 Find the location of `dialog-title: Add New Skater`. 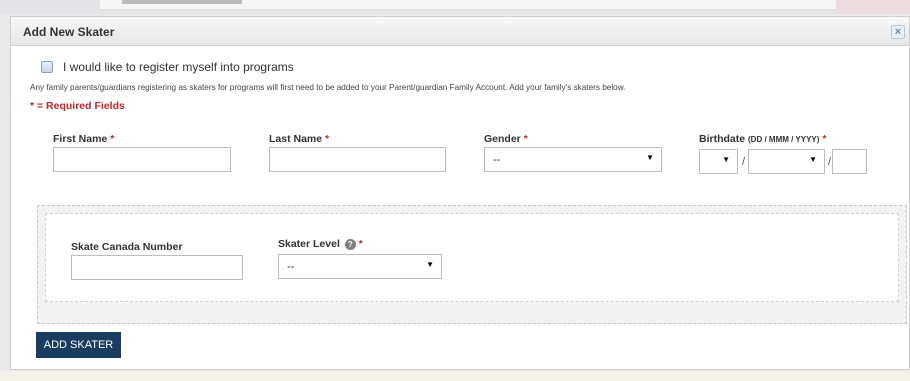

dialog-title: Add New Skater is located at coordinates (69, 32).